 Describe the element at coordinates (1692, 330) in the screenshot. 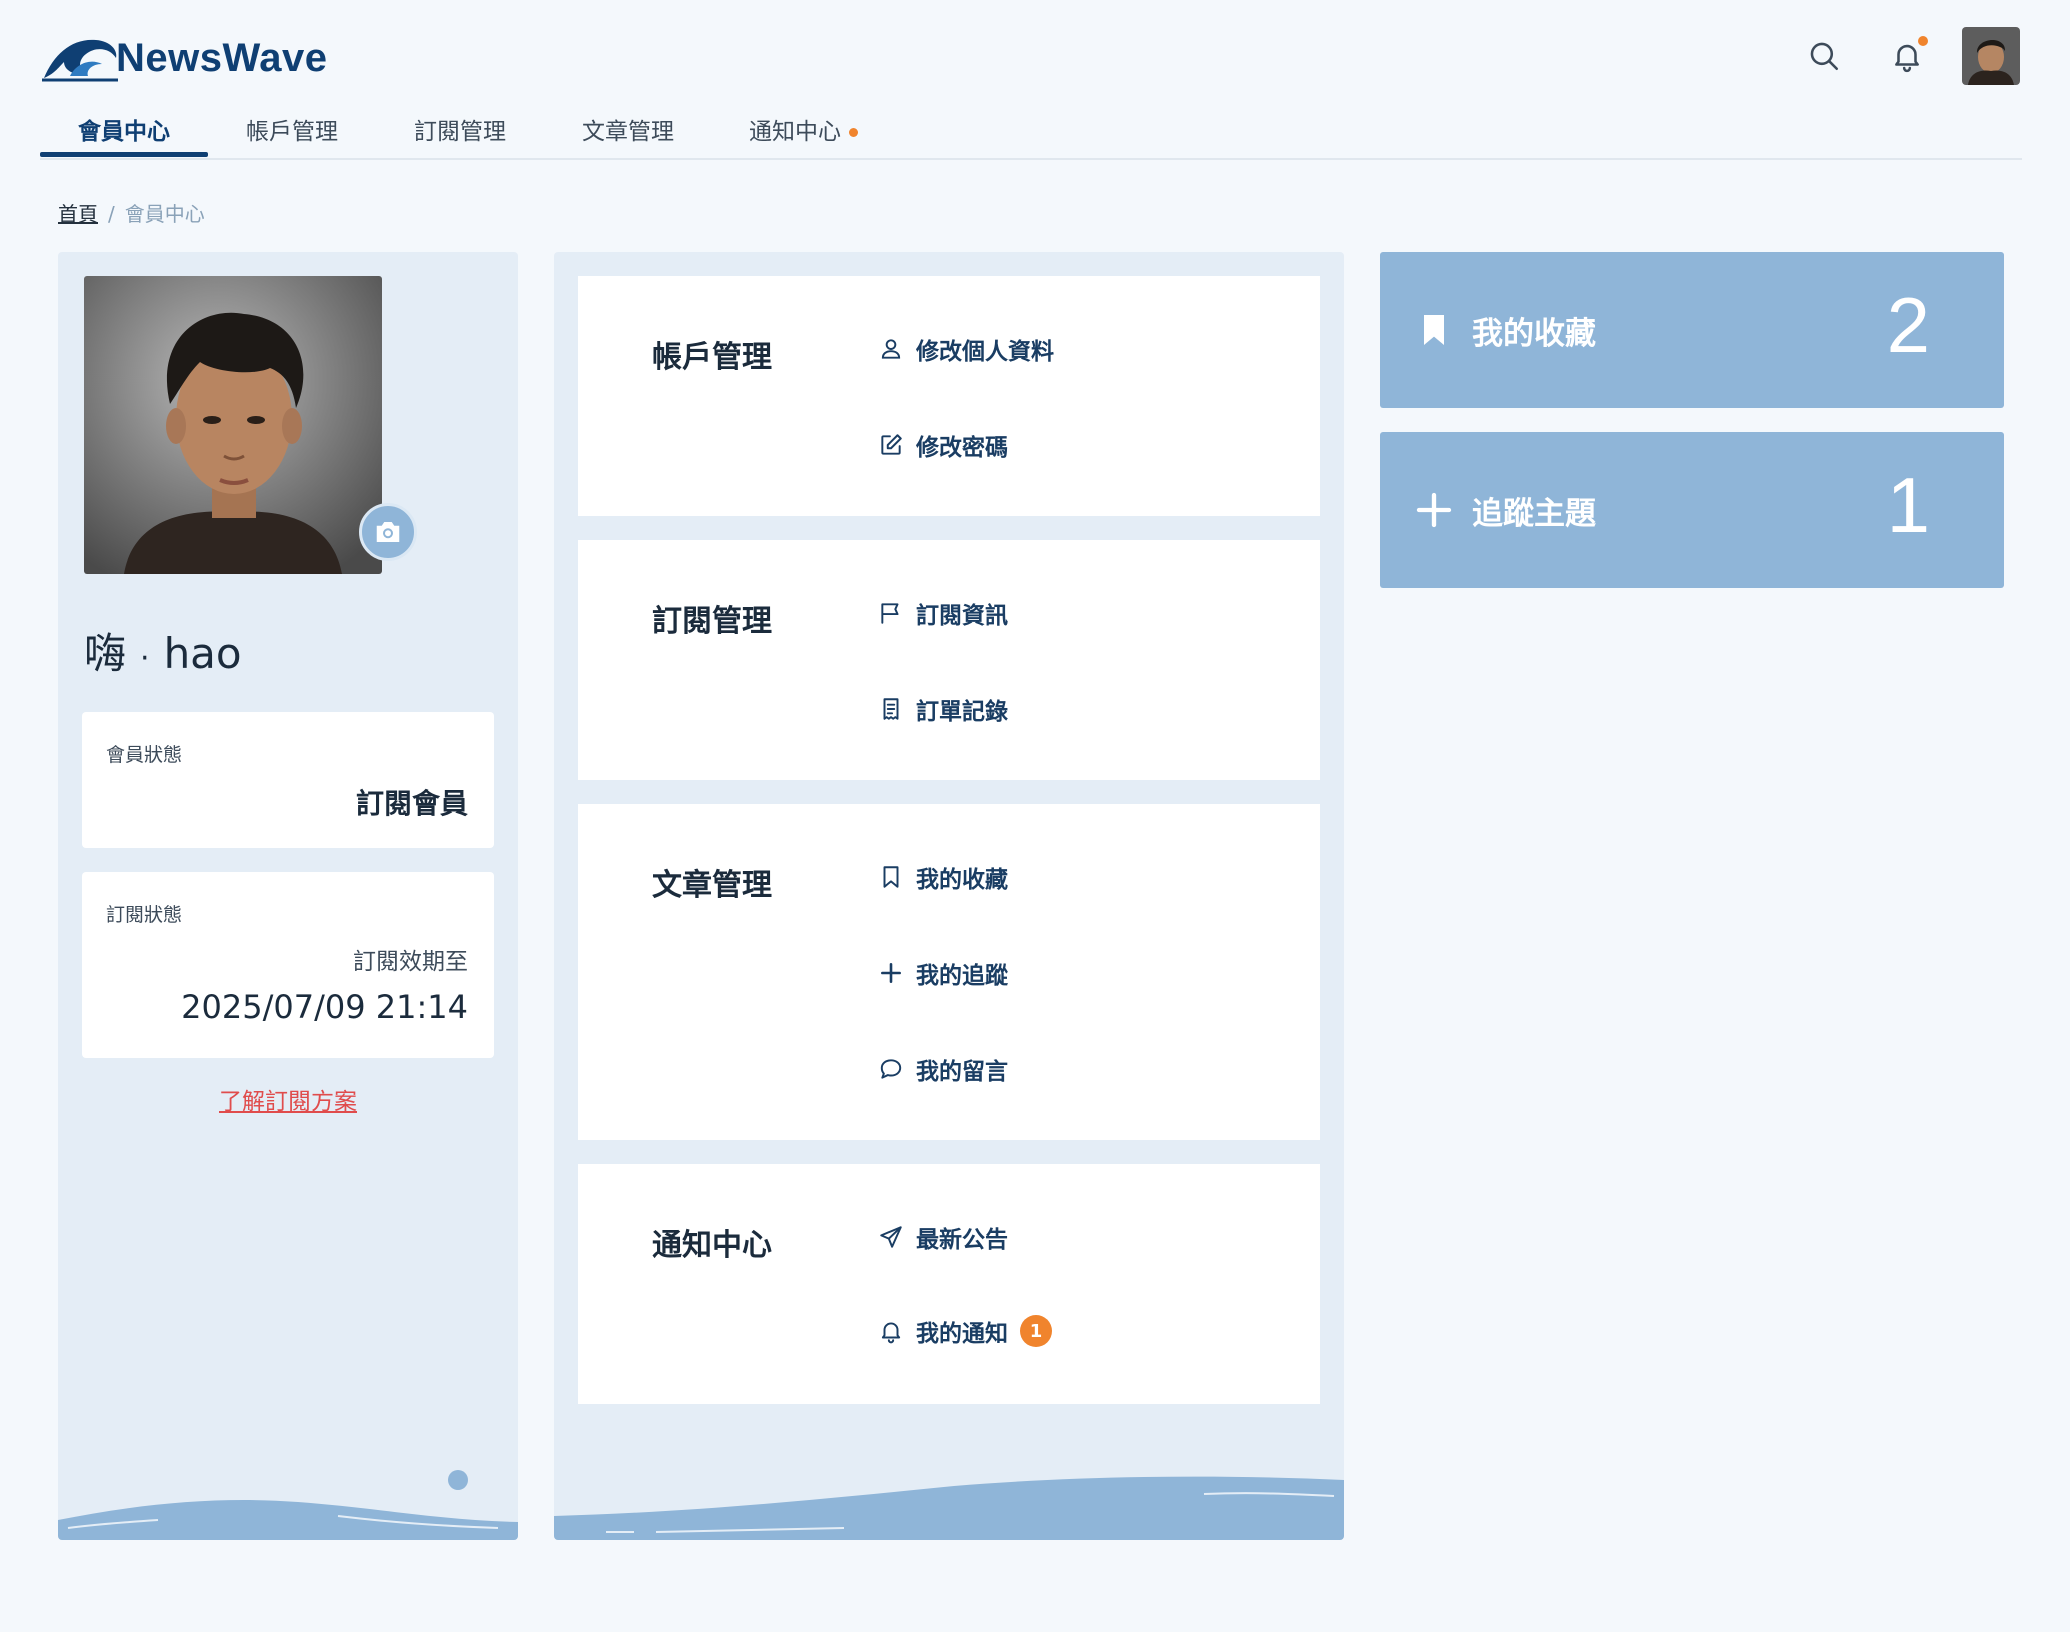

I see `bookmarks-stat-card: 我的收藏 2` at that location.